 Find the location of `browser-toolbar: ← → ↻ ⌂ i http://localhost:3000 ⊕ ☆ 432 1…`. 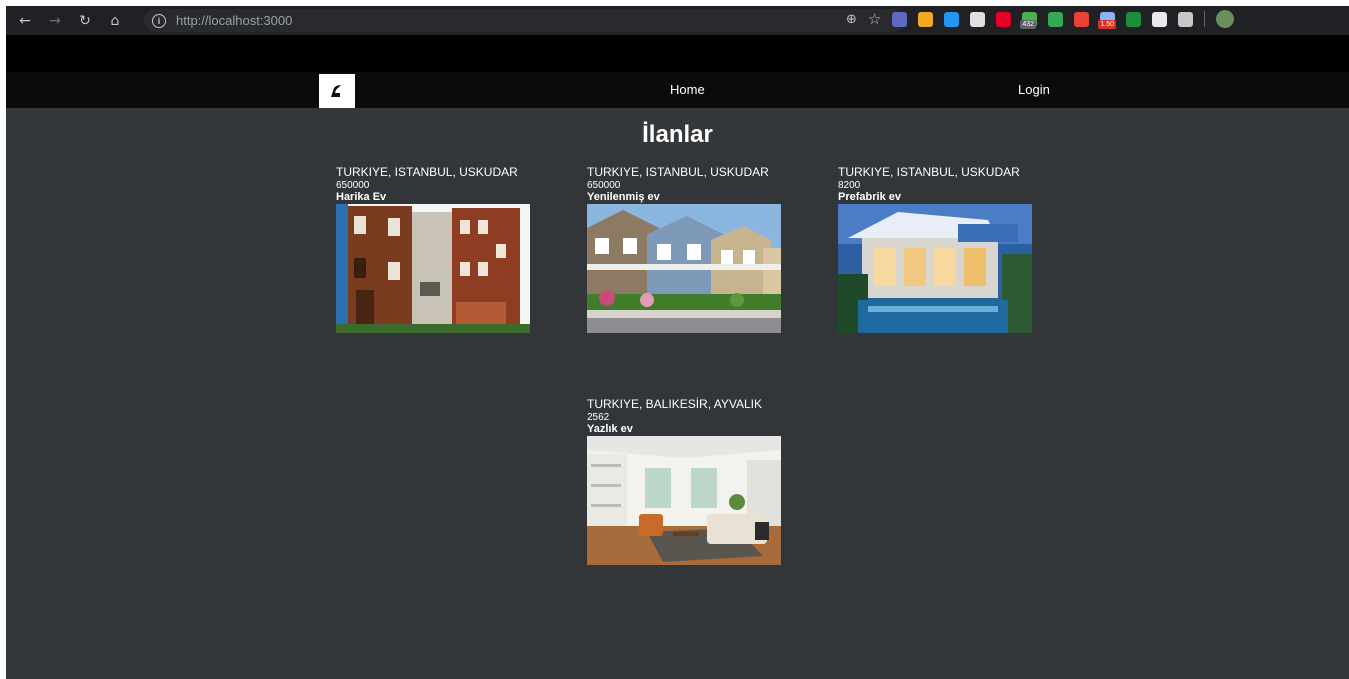

browser-toolbar: ← → ↻ ⌂ i http://localhost:3000 ⊕ ☆ 432 1… is located at coordinates (677, 20).